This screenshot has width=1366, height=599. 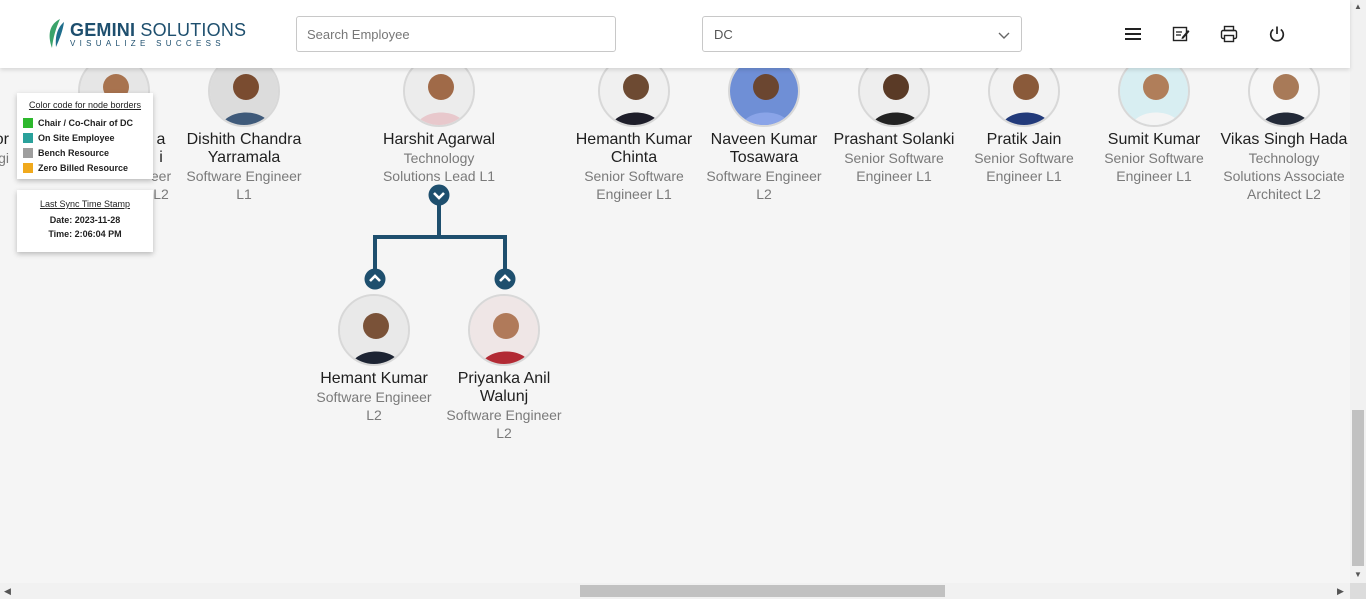 What do you see at coordinates (764, 148) in the screenshot?
I see `employee-name: Naveen Kumar Tosawara` at bounding box center [764, 148].